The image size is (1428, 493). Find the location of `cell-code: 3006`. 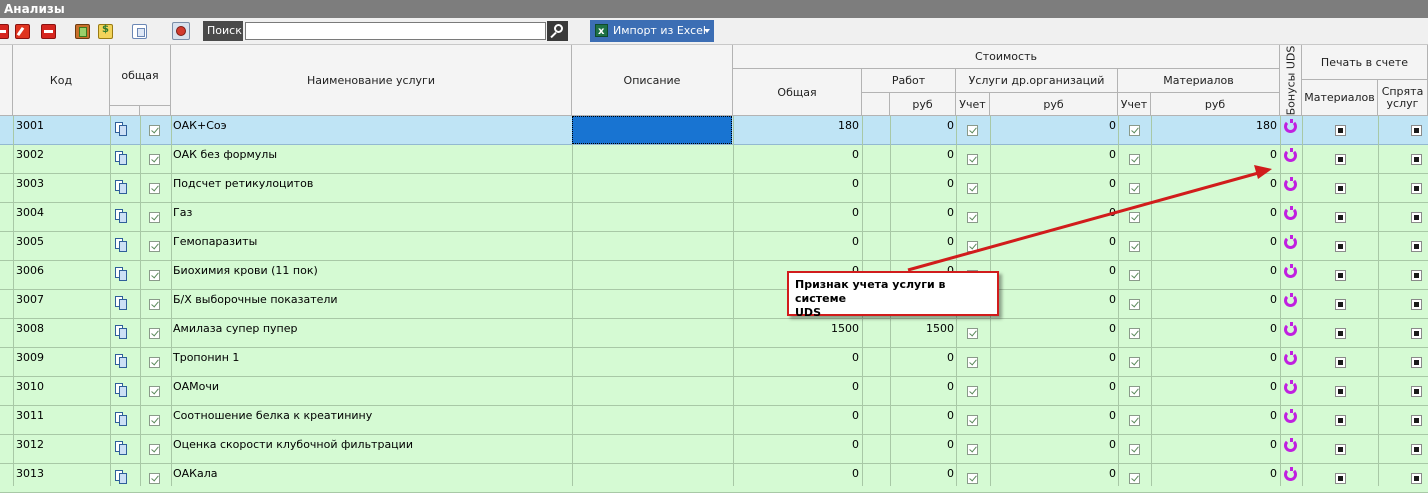

cell-code: 3006 is located at coordinates (30, 270).